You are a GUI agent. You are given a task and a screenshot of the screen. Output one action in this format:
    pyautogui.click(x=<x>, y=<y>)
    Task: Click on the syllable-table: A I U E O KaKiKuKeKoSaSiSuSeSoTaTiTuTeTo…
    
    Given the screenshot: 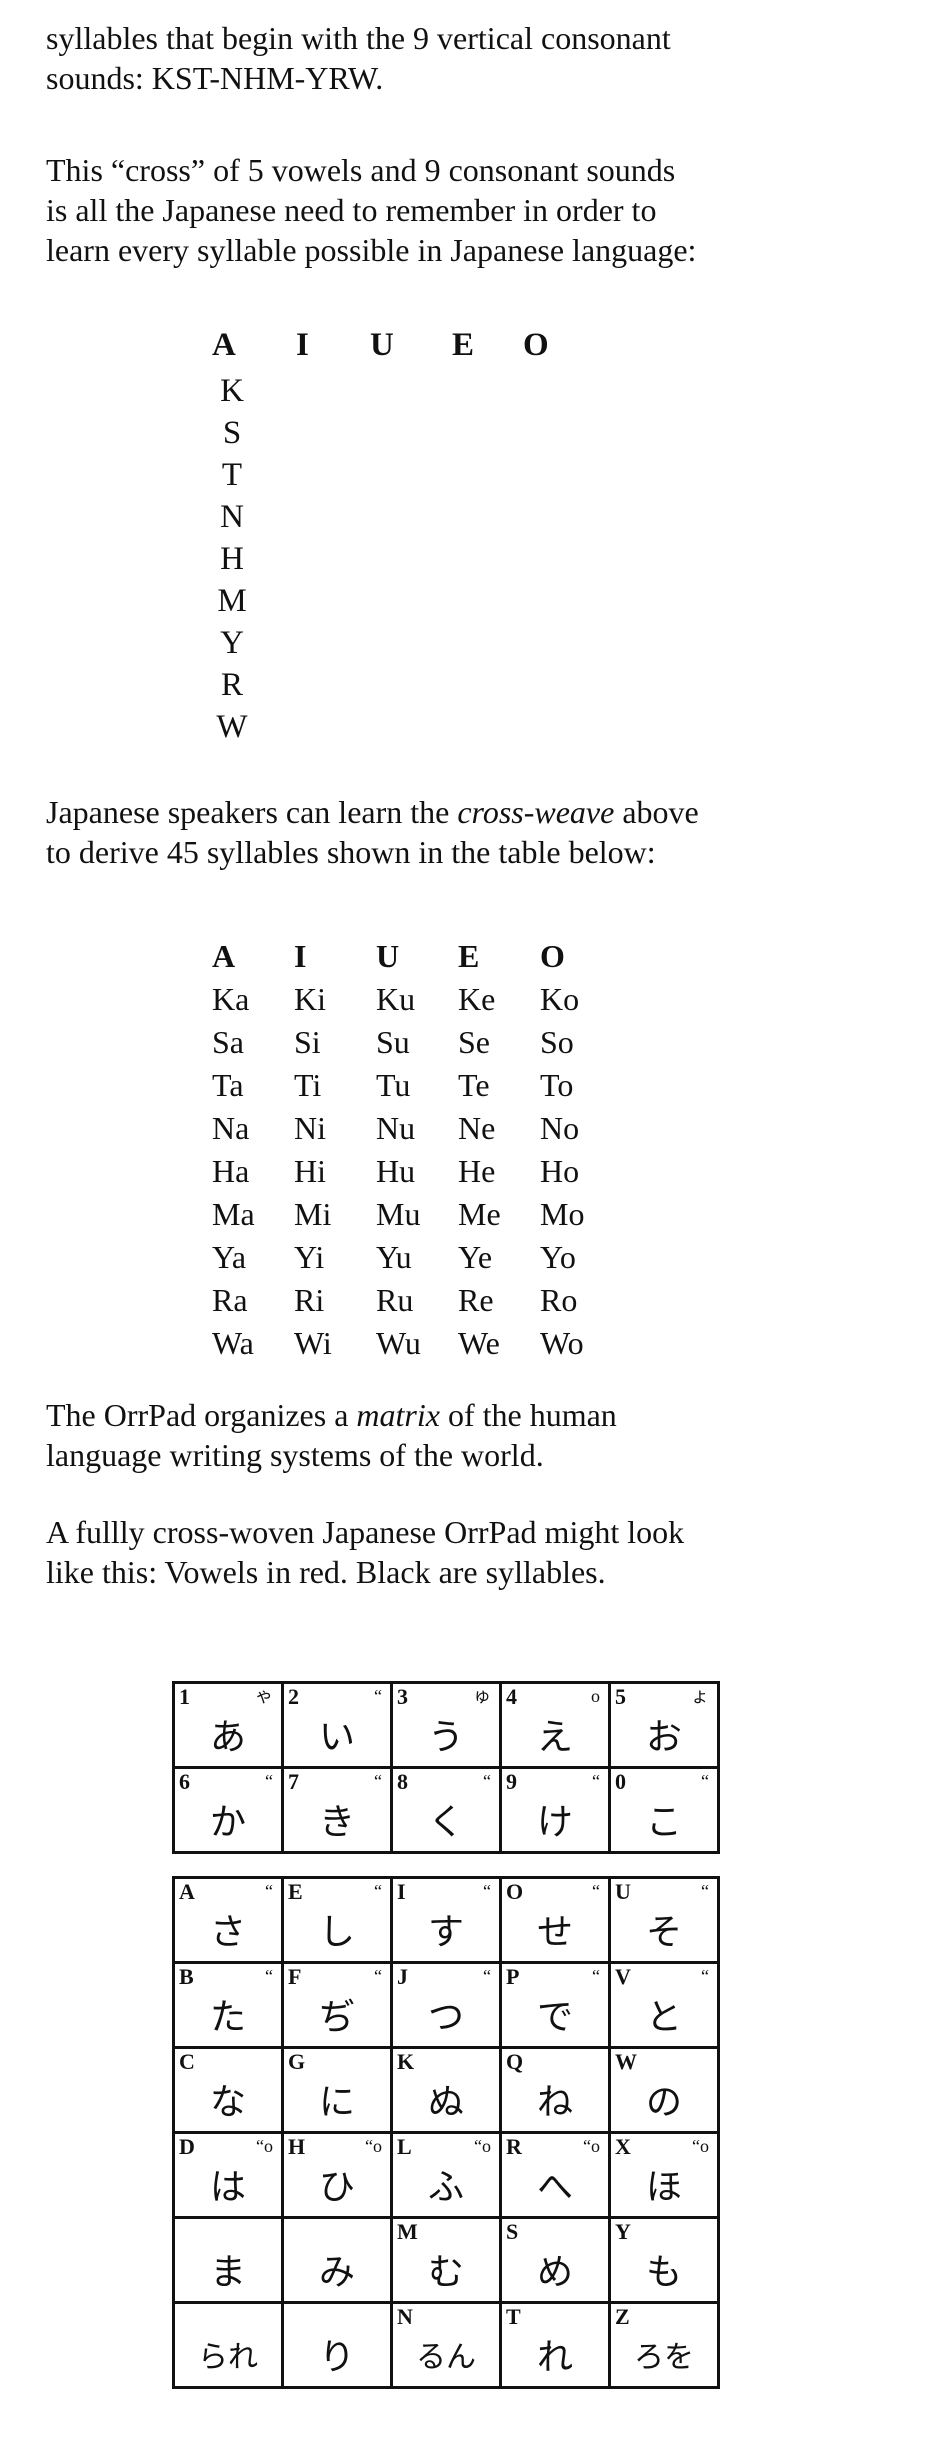 What is the action you would take?
    pyautogui.click(x=417, y=1150)
    